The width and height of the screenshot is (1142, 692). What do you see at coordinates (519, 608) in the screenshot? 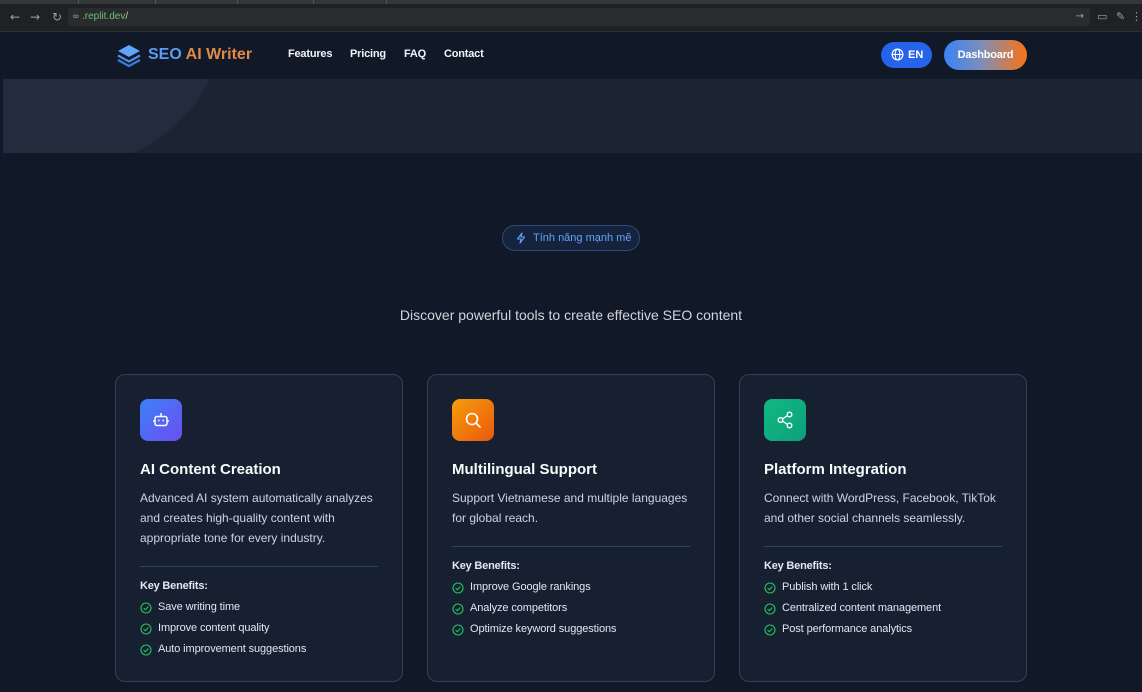
I see `benefit-text: Analyze competitors` at bounding box center [519, 608].